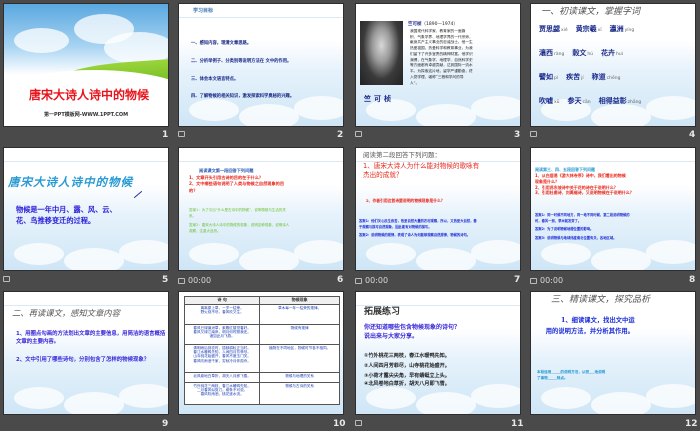  Describe the element at coordinates (576, 237) in the screenshot. I see `answer-line: 答案3：说明物候与地球纬度南北位置有关，各地区域。` at that location.